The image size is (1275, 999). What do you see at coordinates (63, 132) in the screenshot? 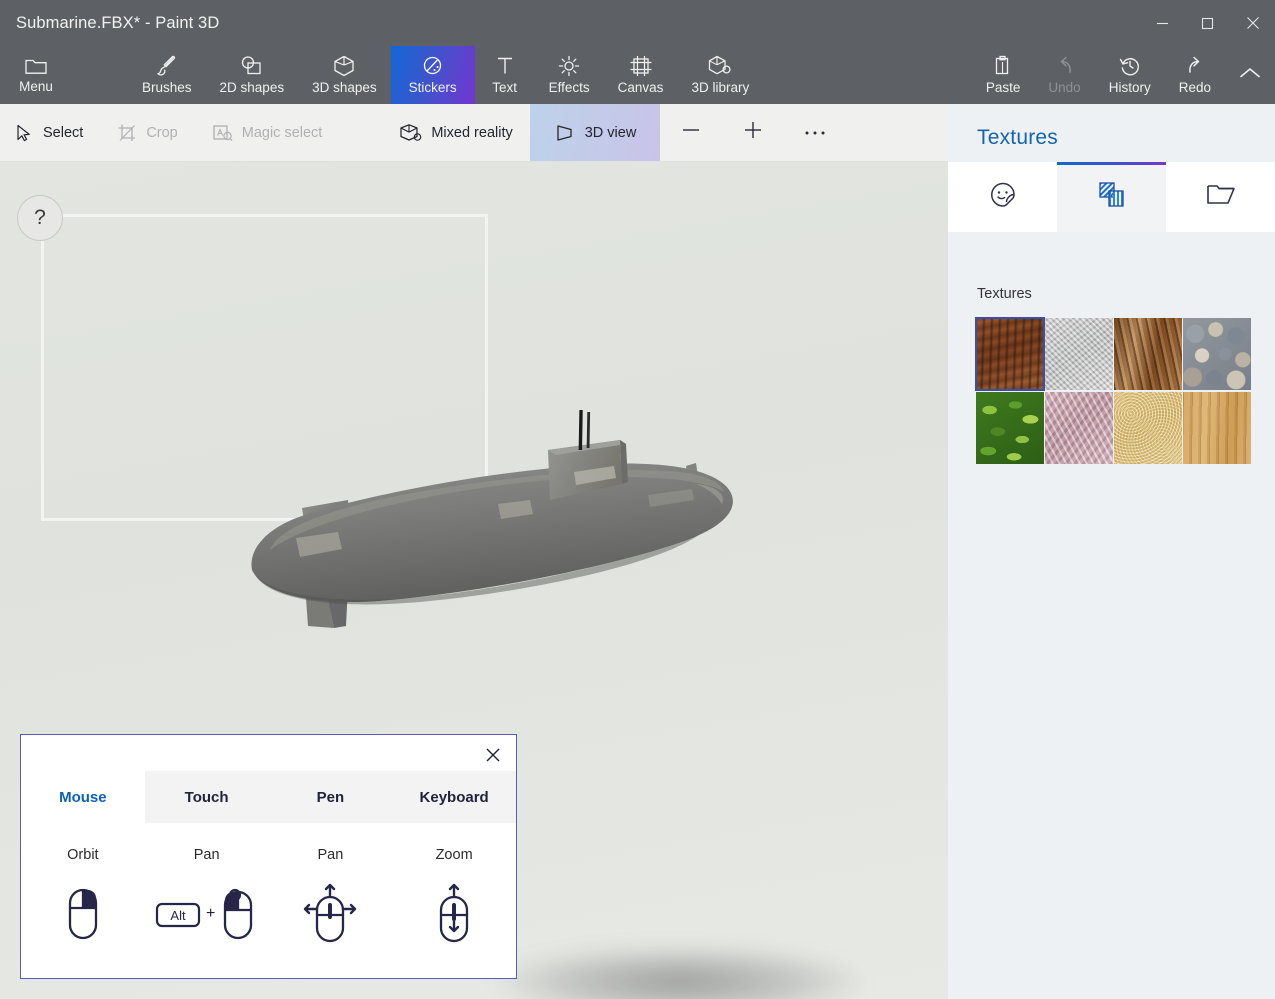
I see `tool-select-label: Select` at bounding box center [63, 132].